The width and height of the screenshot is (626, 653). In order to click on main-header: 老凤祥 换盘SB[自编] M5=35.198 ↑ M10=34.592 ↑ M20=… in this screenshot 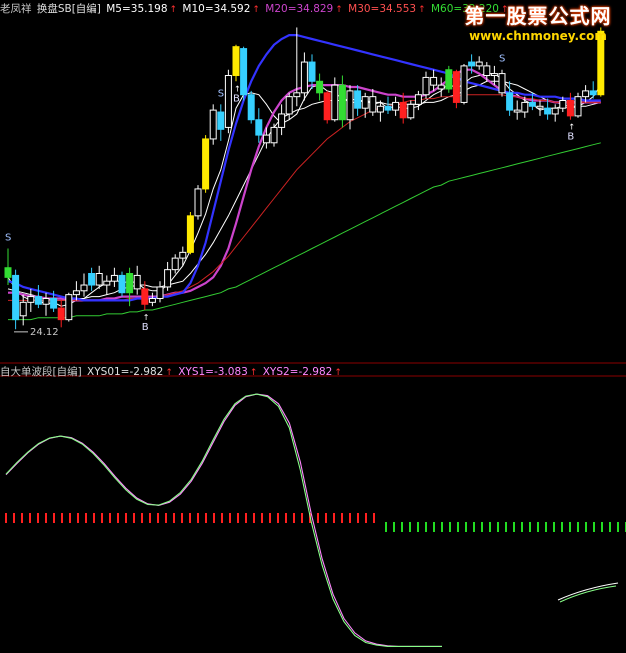, I will do `click(255, 9)`.